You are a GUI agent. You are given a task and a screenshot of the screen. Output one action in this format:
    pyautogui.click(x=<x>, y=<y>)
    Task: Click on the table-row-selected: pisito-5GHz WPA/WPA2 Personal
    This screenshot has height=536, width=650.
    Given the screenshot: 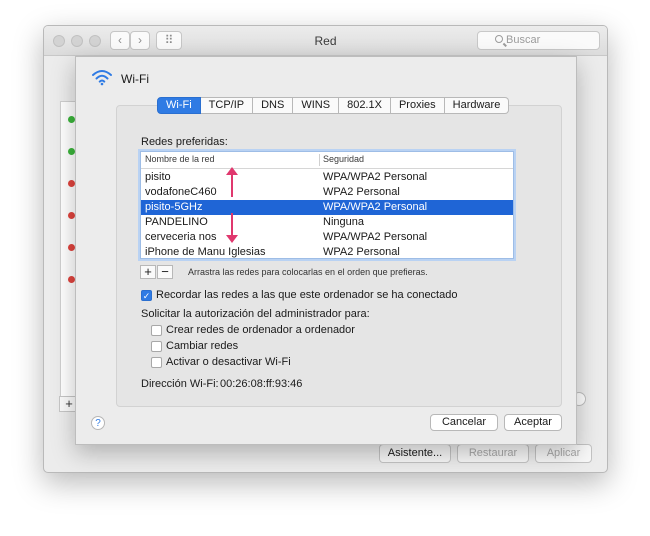 What is the action you would take?
    pyautogui.click(x=327, y=207)
    